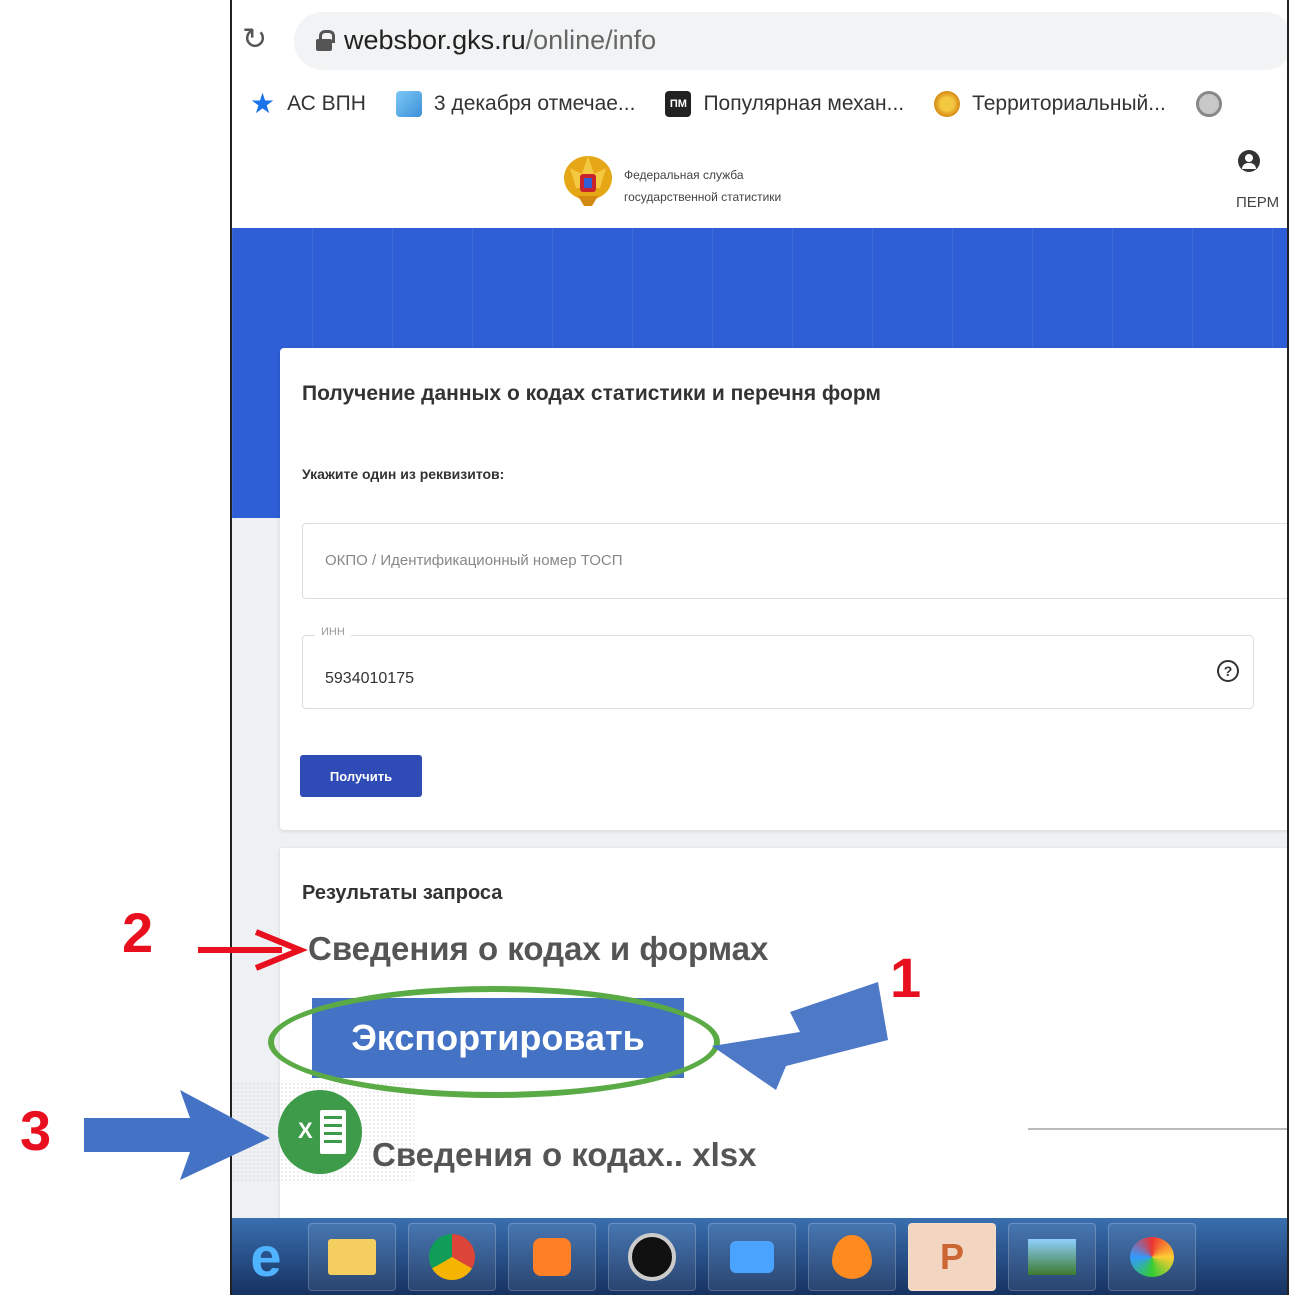  Describe the element at coordinates (325, 40) in the screenshot. I see `lock-icon` at that location.